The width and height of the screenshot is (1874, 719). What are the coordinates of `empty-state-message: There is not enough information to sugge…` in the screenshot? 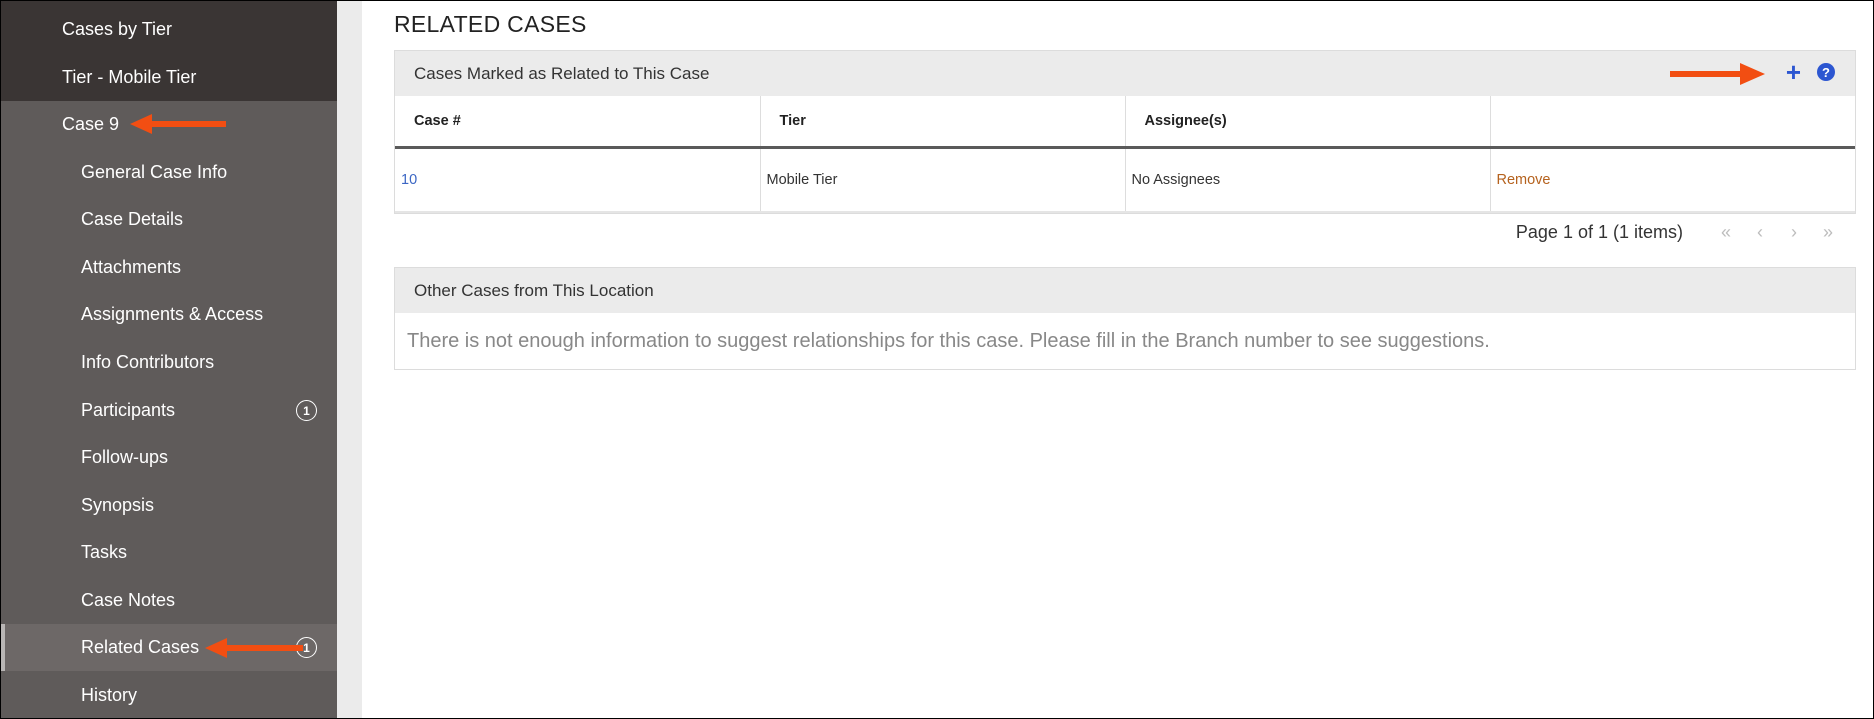 It's located at (948, 340).